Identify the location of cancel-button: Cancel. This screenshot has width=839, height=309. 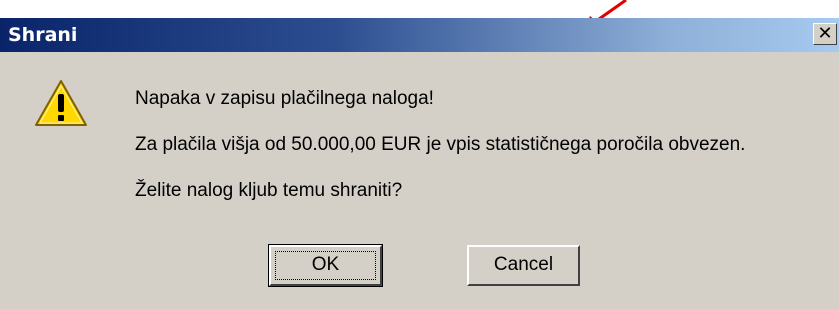
(523, 265).